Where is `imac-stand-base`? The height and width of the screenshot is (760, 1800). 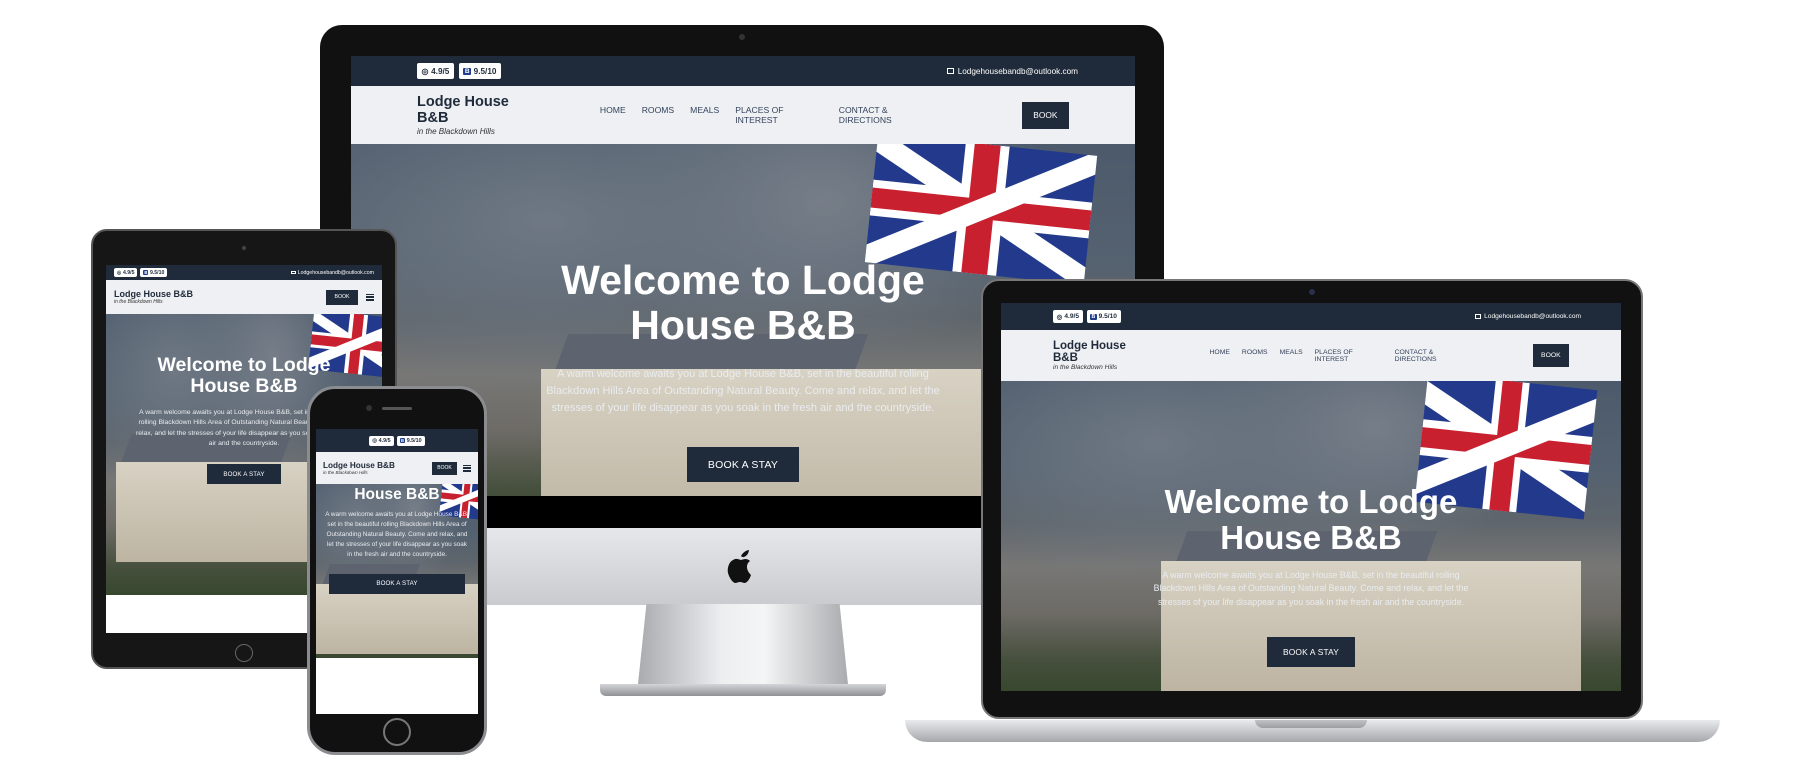
imac-stand-base is located at coordinates (743, 690).